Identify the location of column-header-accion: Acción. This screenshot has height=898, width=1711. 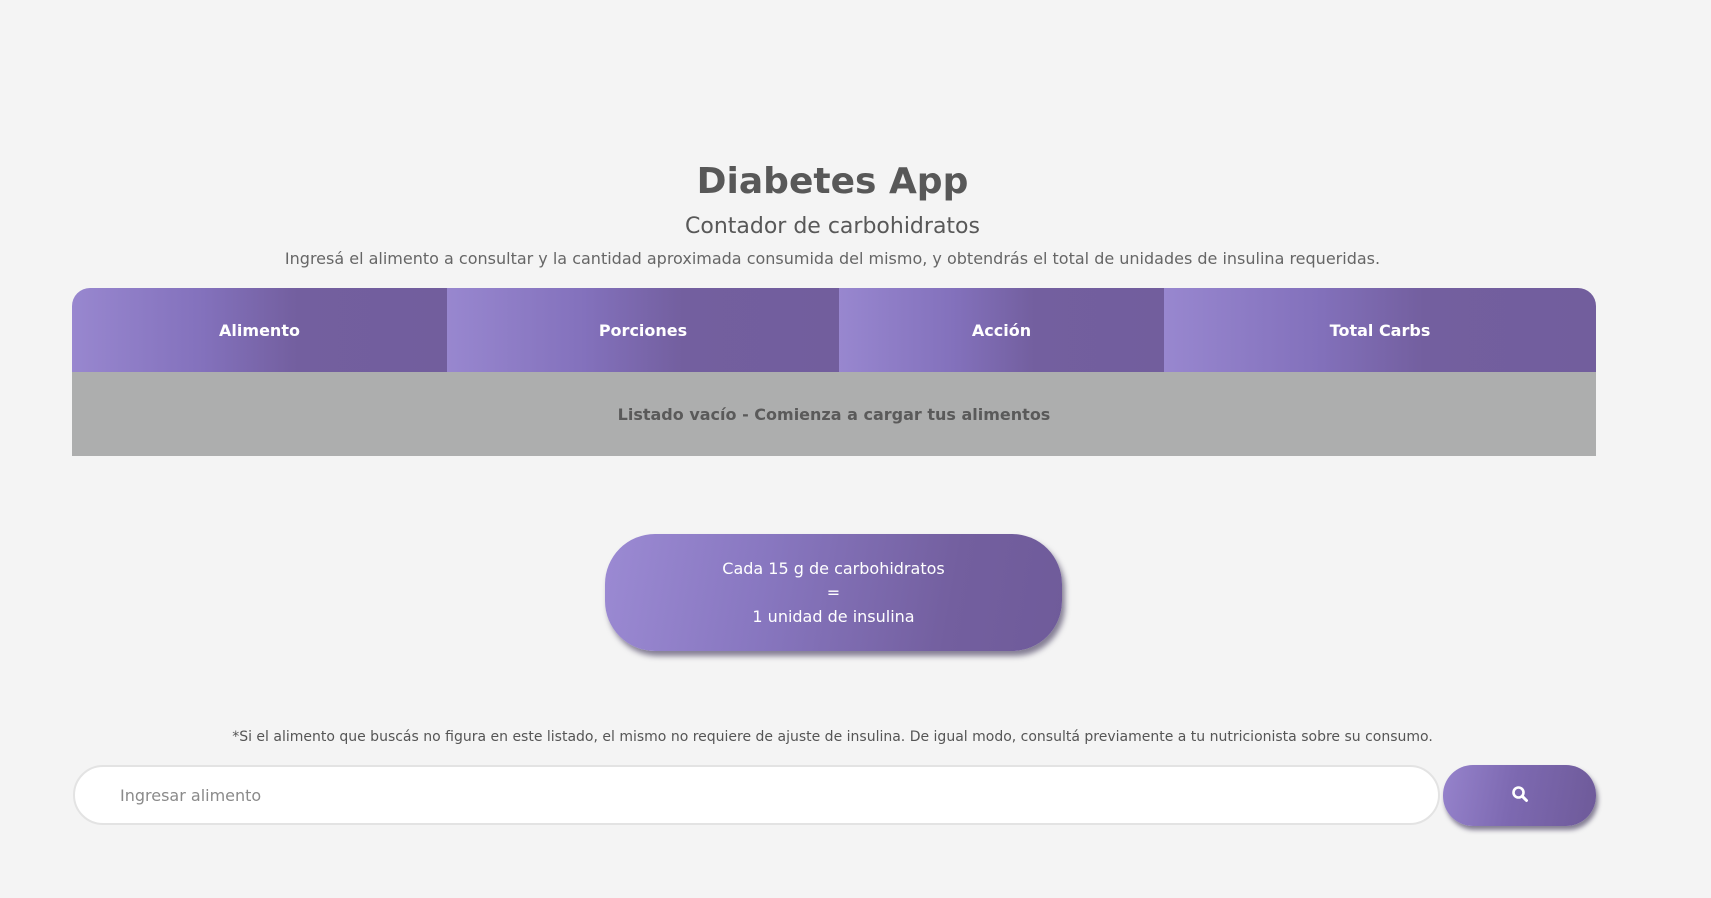
(1001, 330).